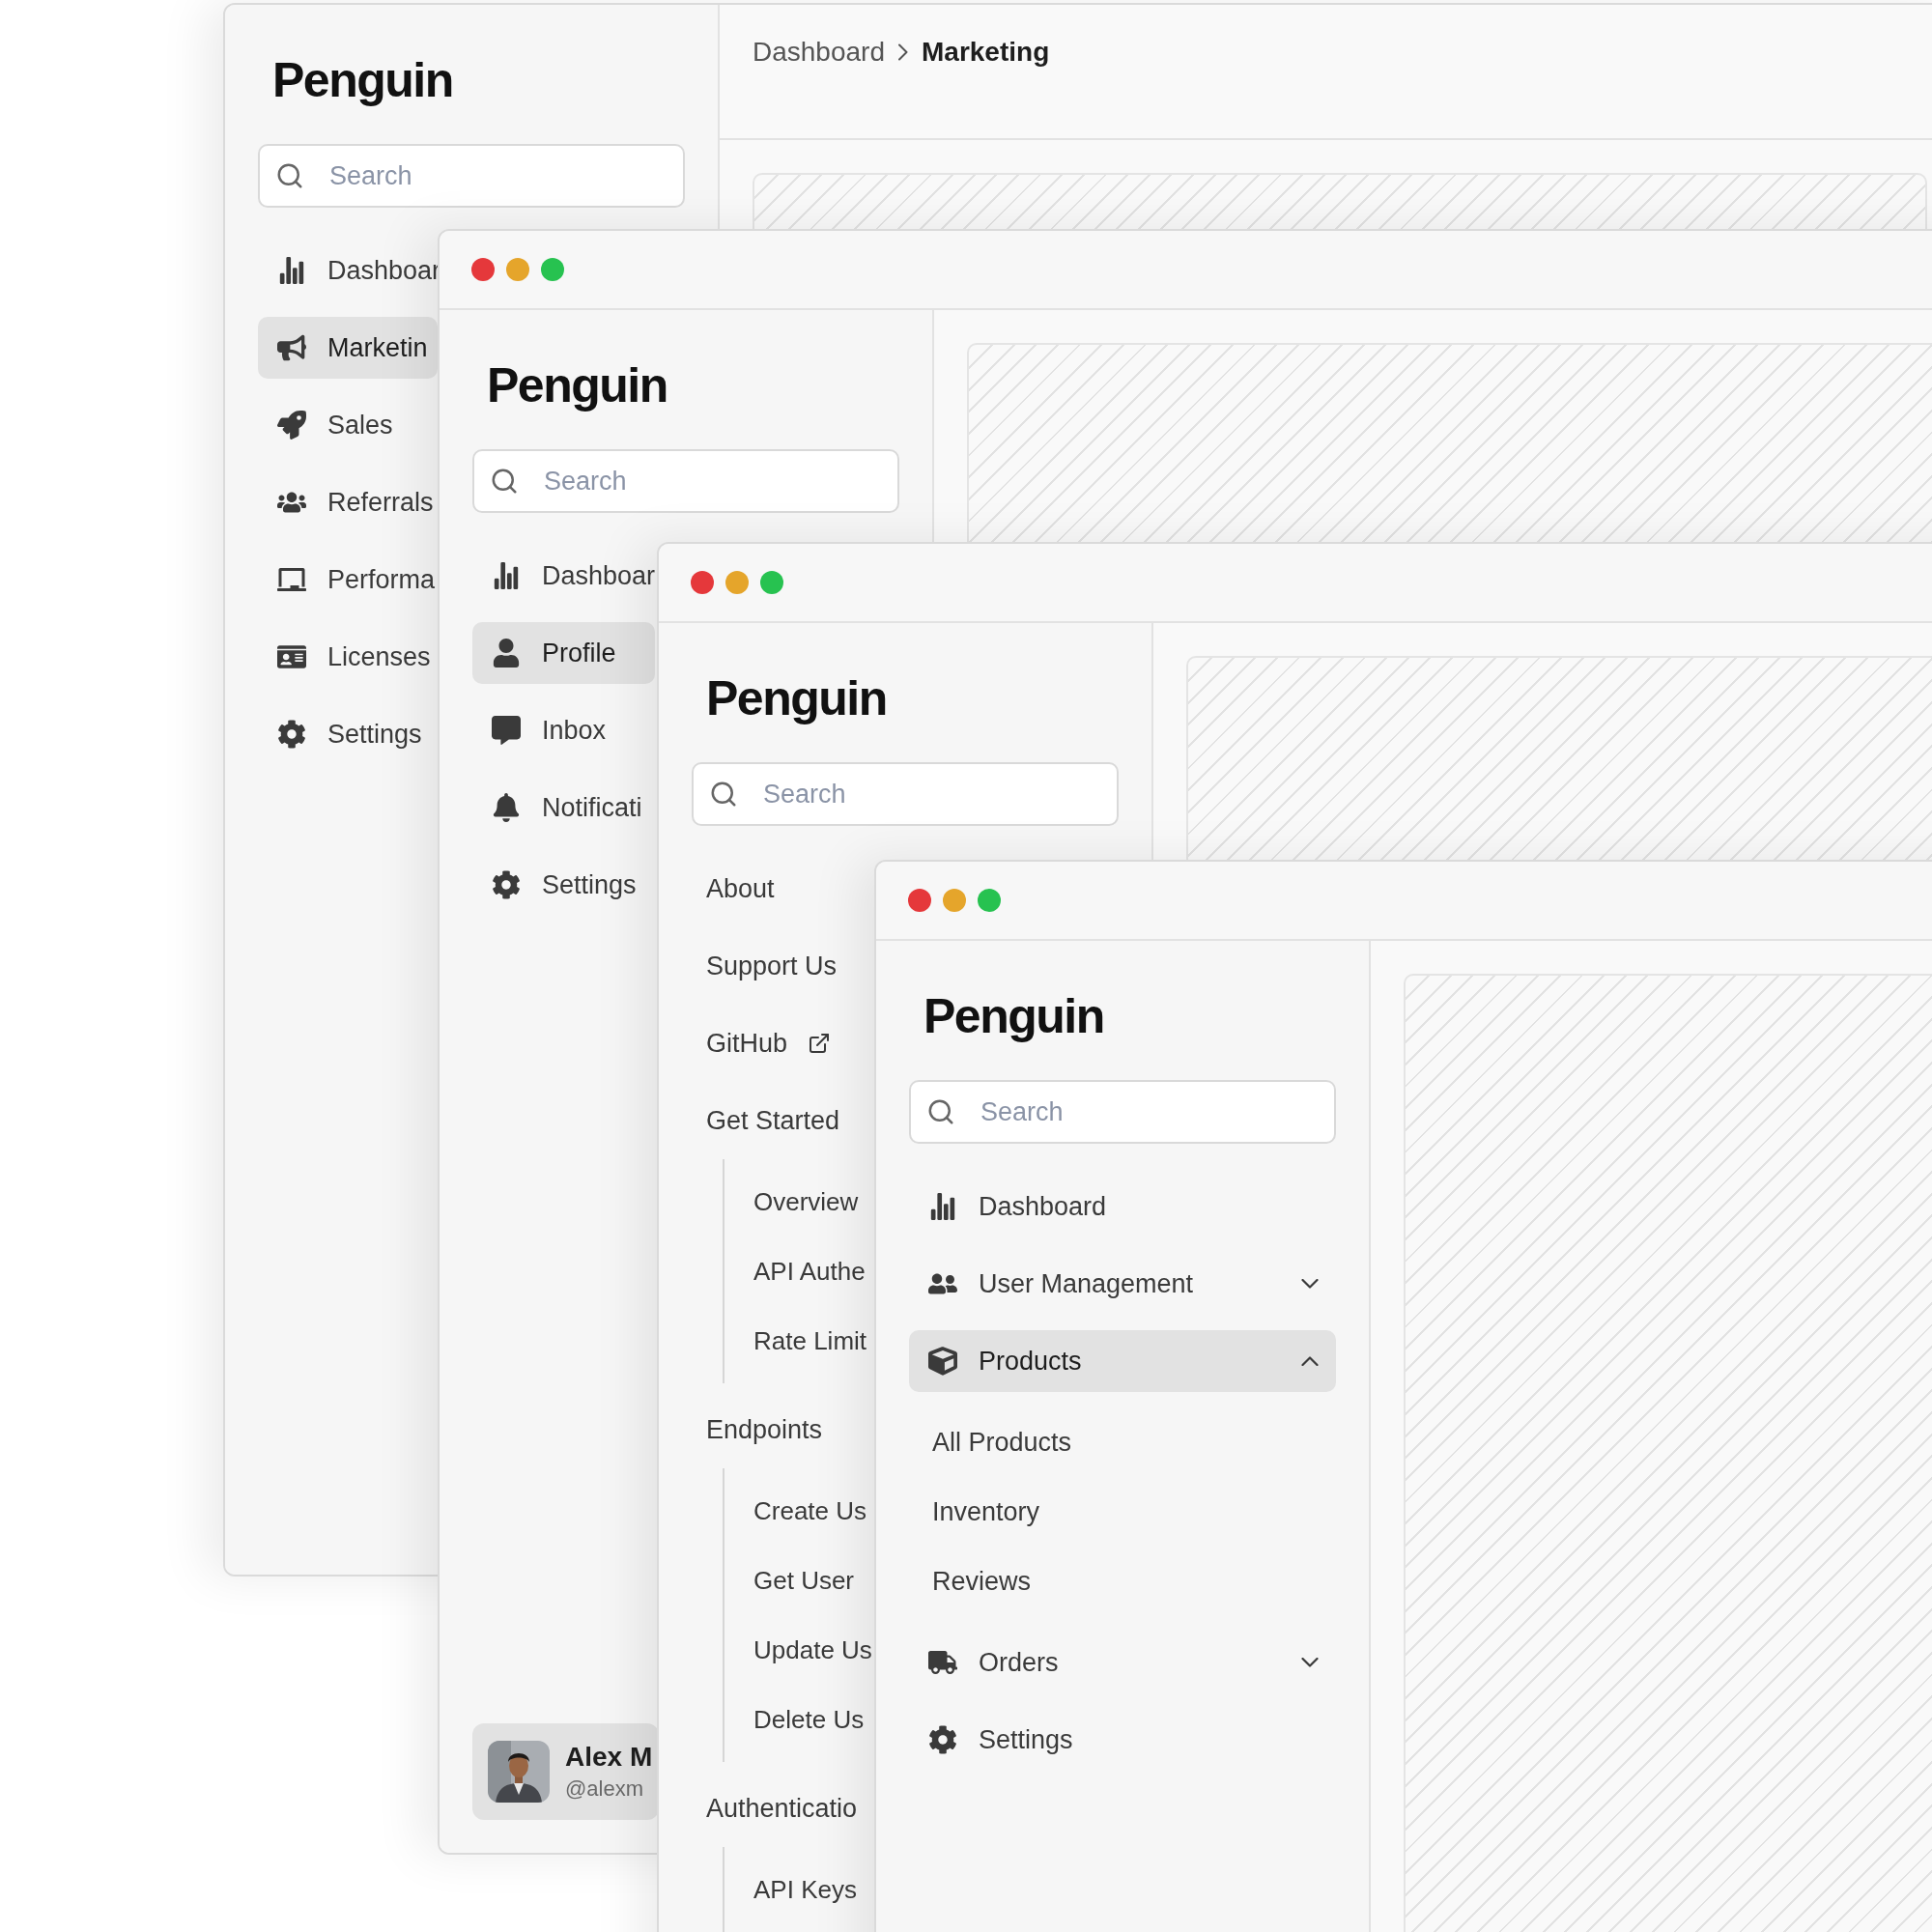 This screenshot has height=1932, width=1932. What do you see at coordinates (794, 1719) in the screenshot?
I see `nav-subitem: Delete Us` at bounding box center [794, 1719].